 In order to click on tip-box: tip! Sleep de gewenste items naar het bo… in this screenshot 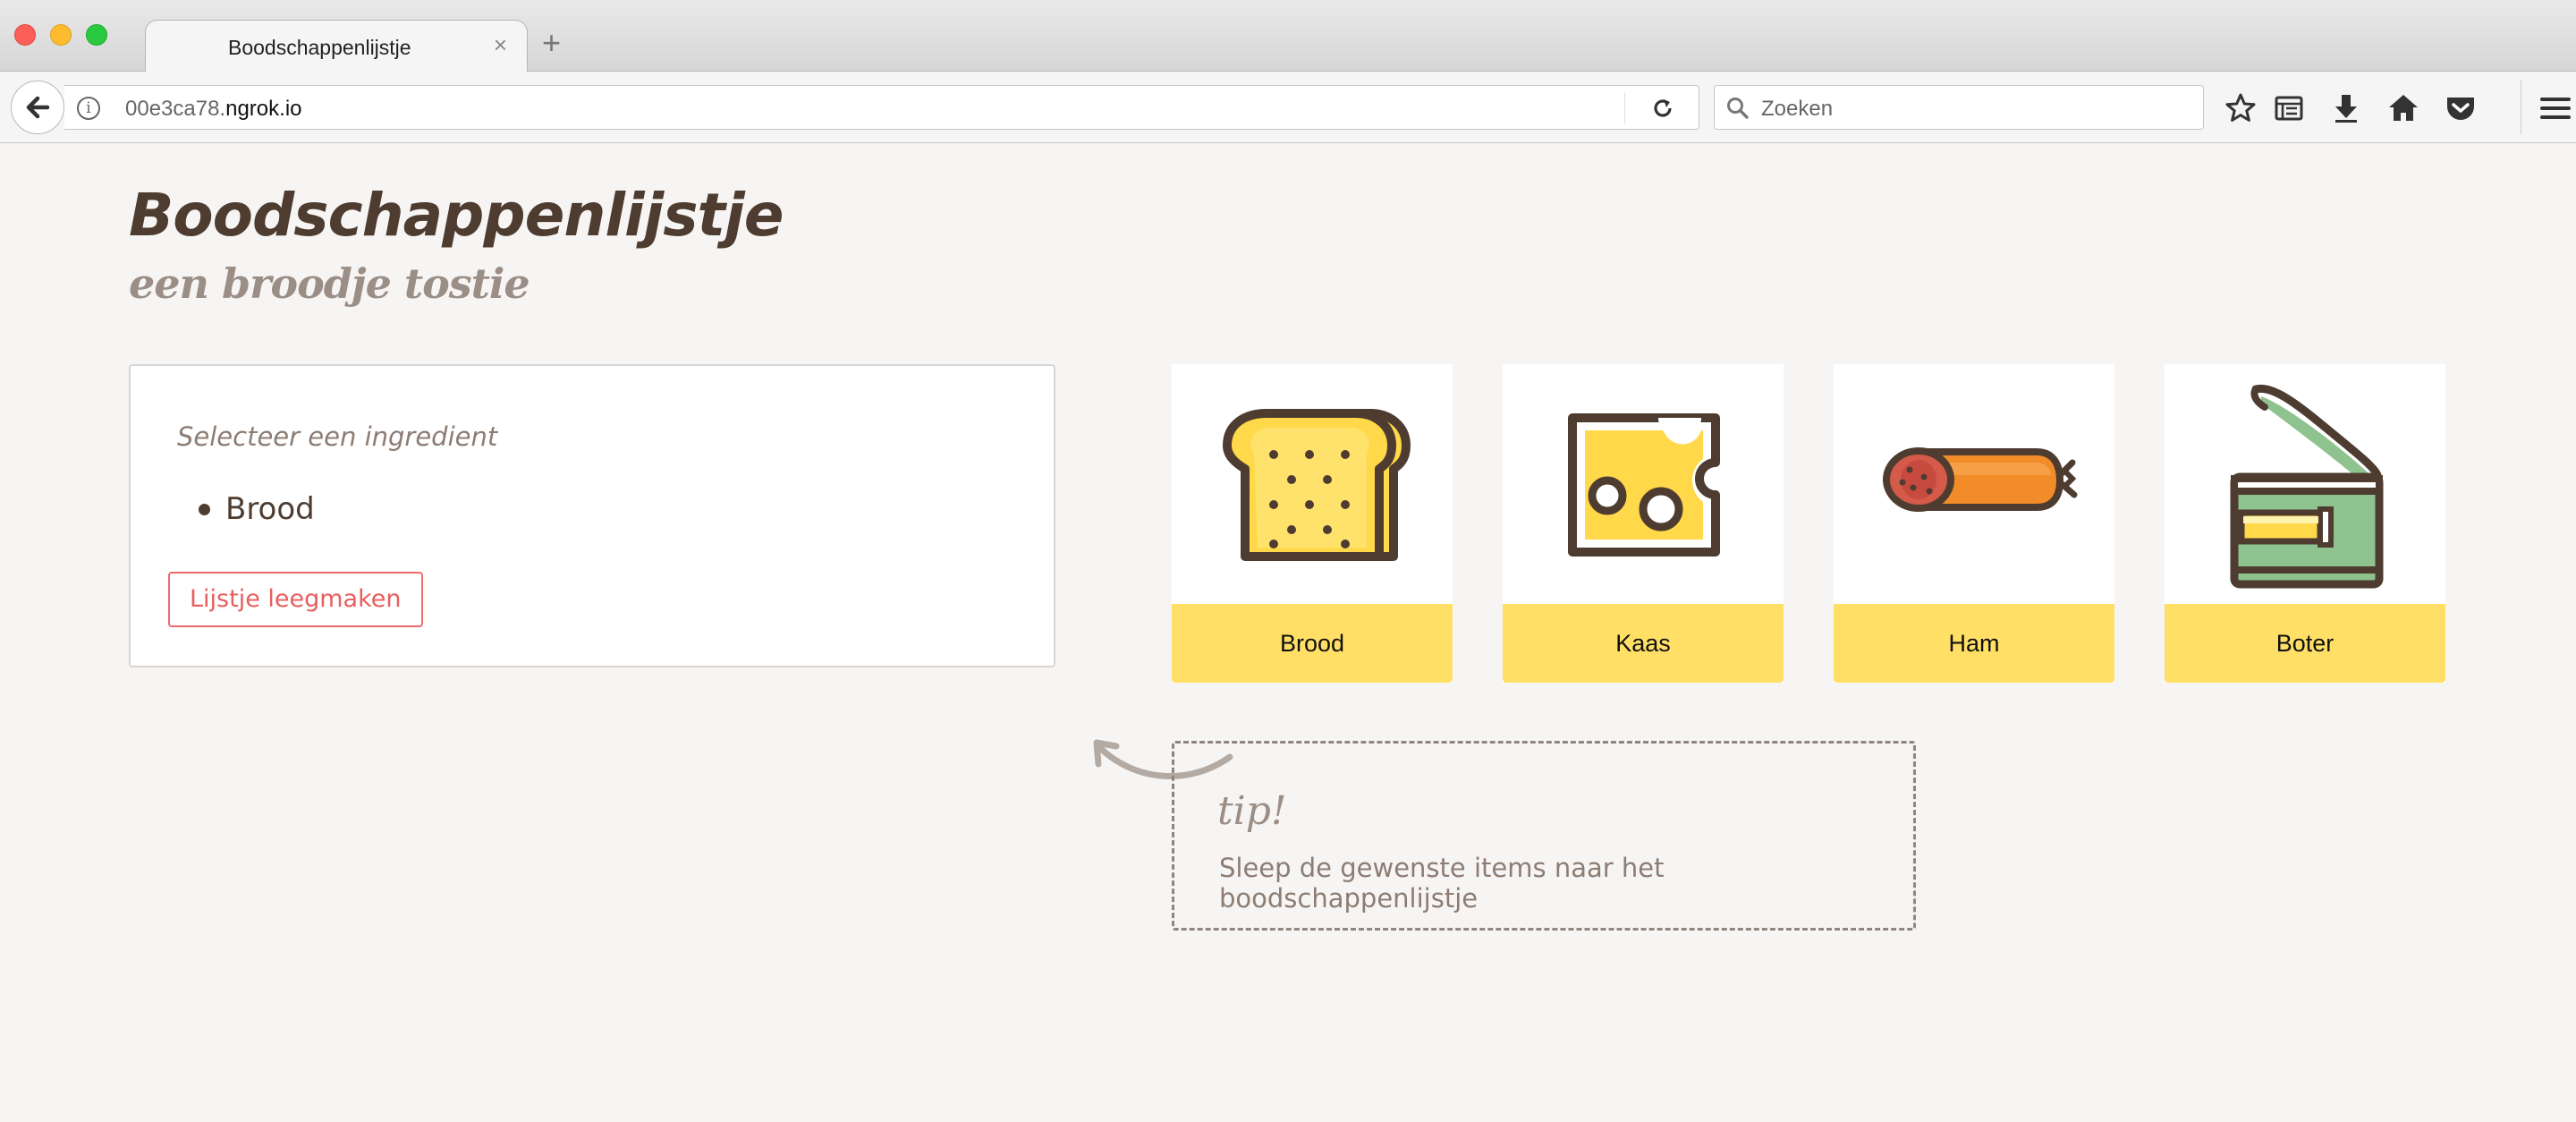, I will do `click(1544, 836)`.